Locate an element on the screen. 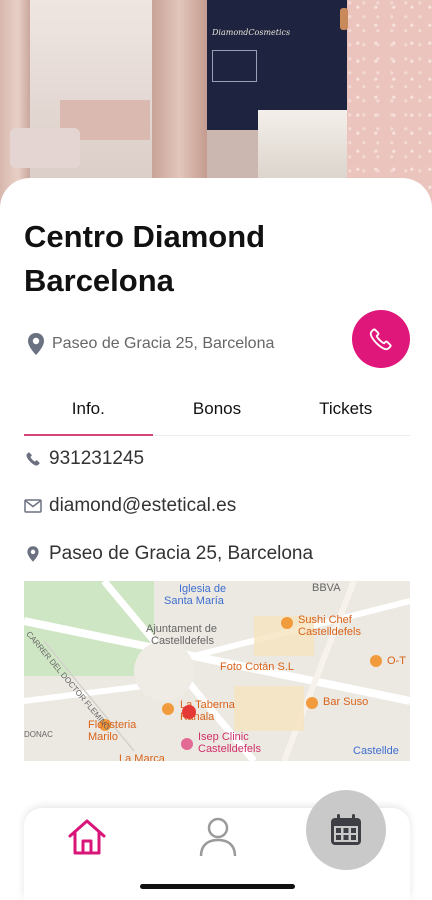  envelope-icon is located at coordinates (33, 506).